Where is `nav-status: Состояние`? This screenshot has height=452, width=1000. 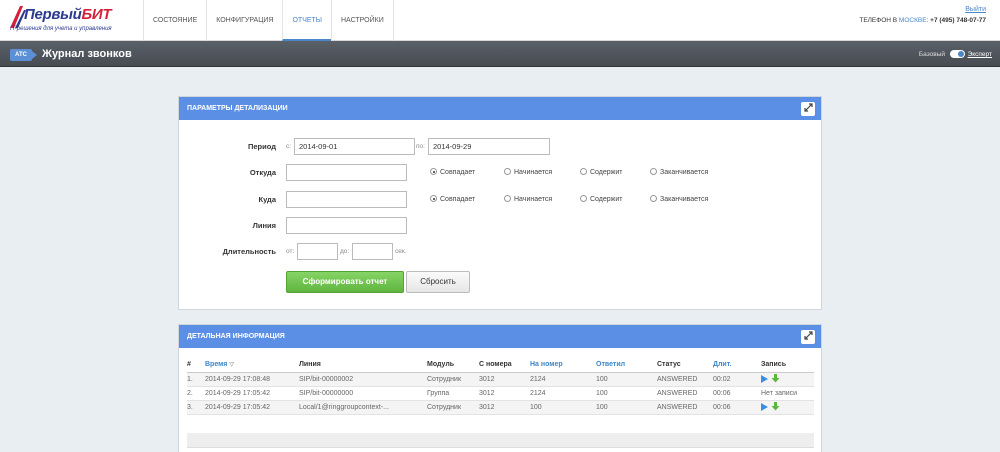 nav-status: Состояние is located at coordinates (174, 20).